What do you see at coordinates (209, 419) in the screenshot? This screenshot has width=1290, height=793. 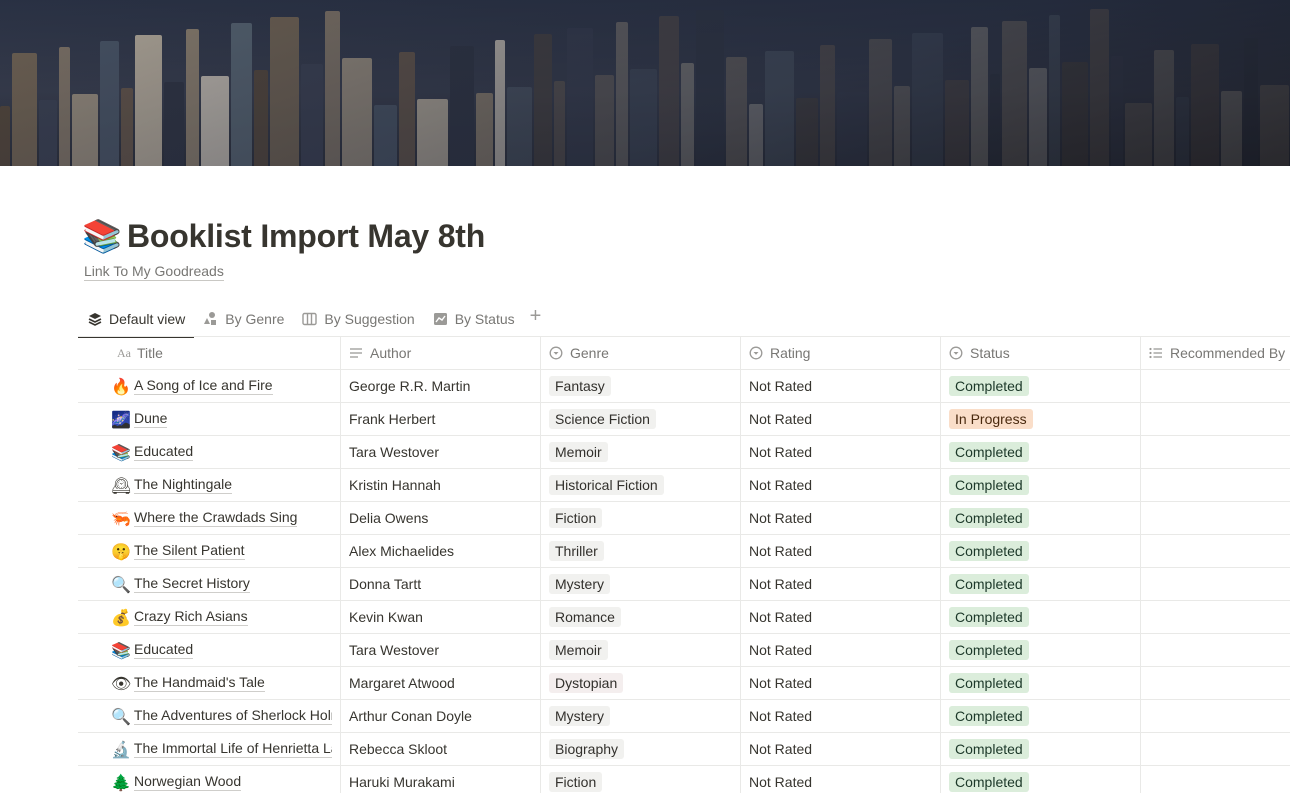 I see `title-cell: 🌌 Dune` at bounding box center [209, 419].